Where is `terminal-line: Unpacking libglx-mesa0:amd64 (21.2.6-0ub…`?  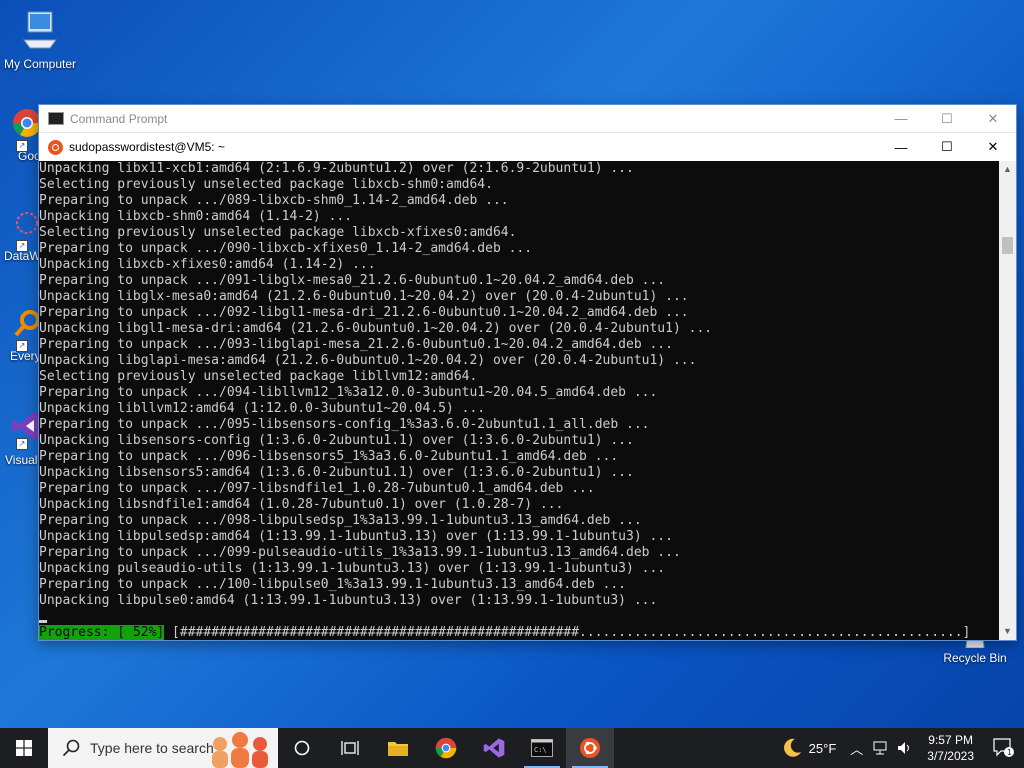
terminal-line: Unpacking libglx-mesa0:amd64 (21.2.6-0ub… is located at coordinates (364, 296).